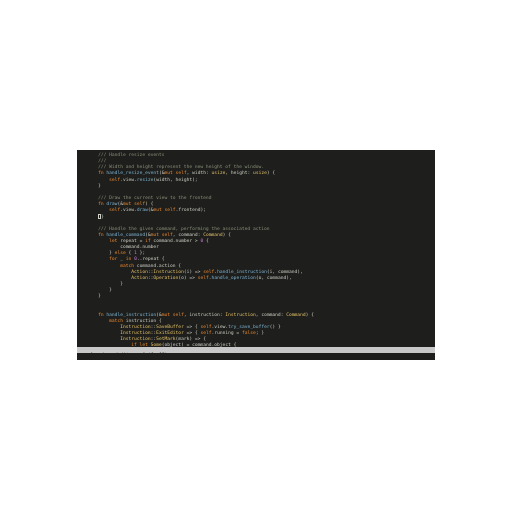 The width and height of the screenshot is (512, 512). Describe the element at coordinates (199, 174) in the screenshot. I see `code-token: , width:` at that location.